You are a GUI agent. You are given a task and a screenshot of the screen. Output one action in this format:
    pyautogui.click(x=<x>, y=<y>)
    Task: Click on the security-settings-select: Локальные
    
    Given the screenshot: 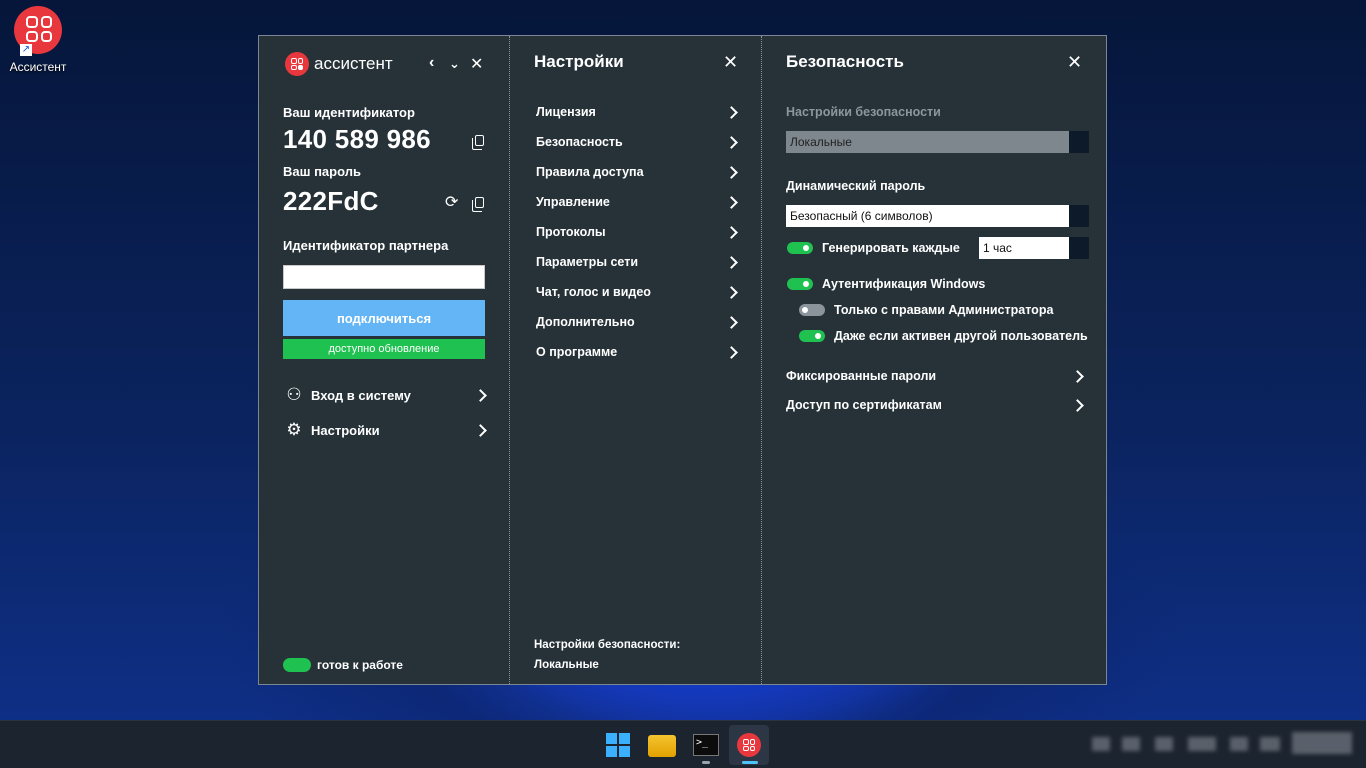 What is the action you would take?
    pyautogui.click(x=937, y=142)
    